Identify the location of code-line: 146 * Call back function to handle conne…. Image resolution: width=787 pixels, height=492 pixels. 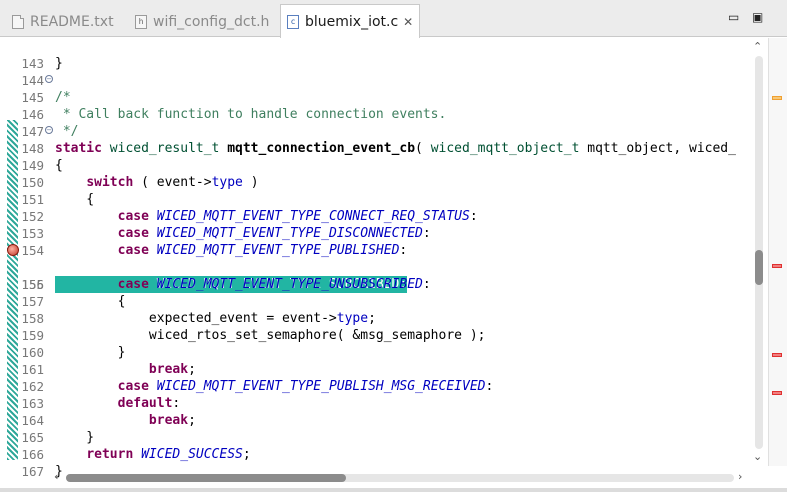
(234, 114).